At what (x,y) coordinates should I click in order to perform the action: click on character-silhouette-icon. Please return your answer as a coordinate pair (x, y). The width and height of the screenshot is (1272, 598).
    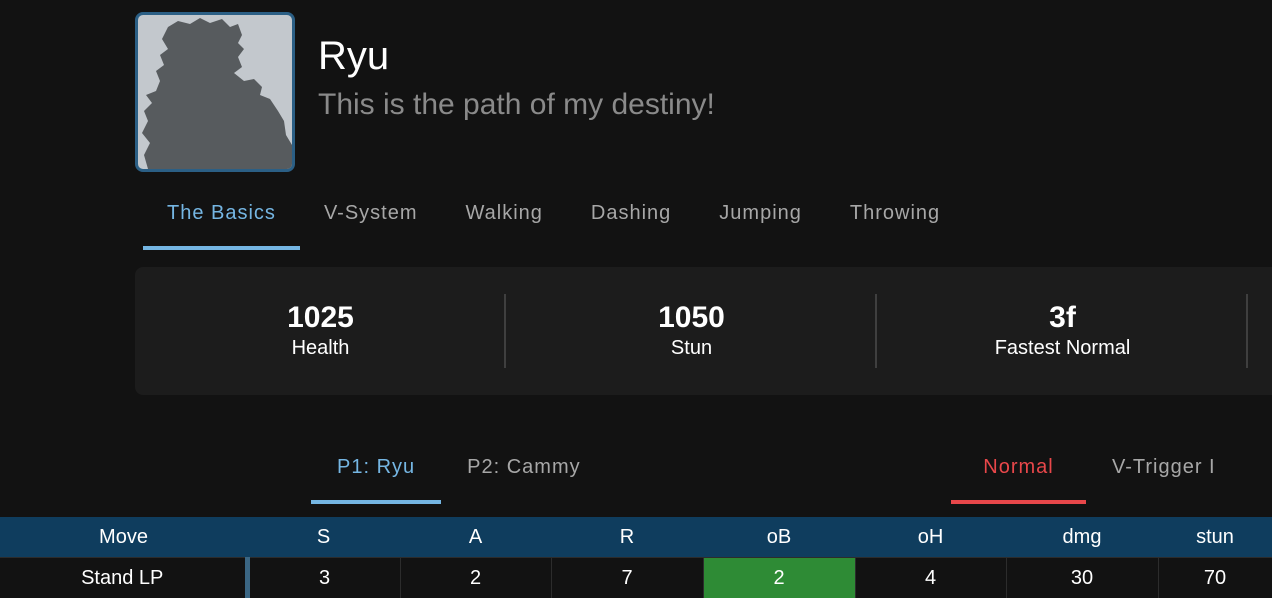
    Looking at the image, I should click on (215, 92).